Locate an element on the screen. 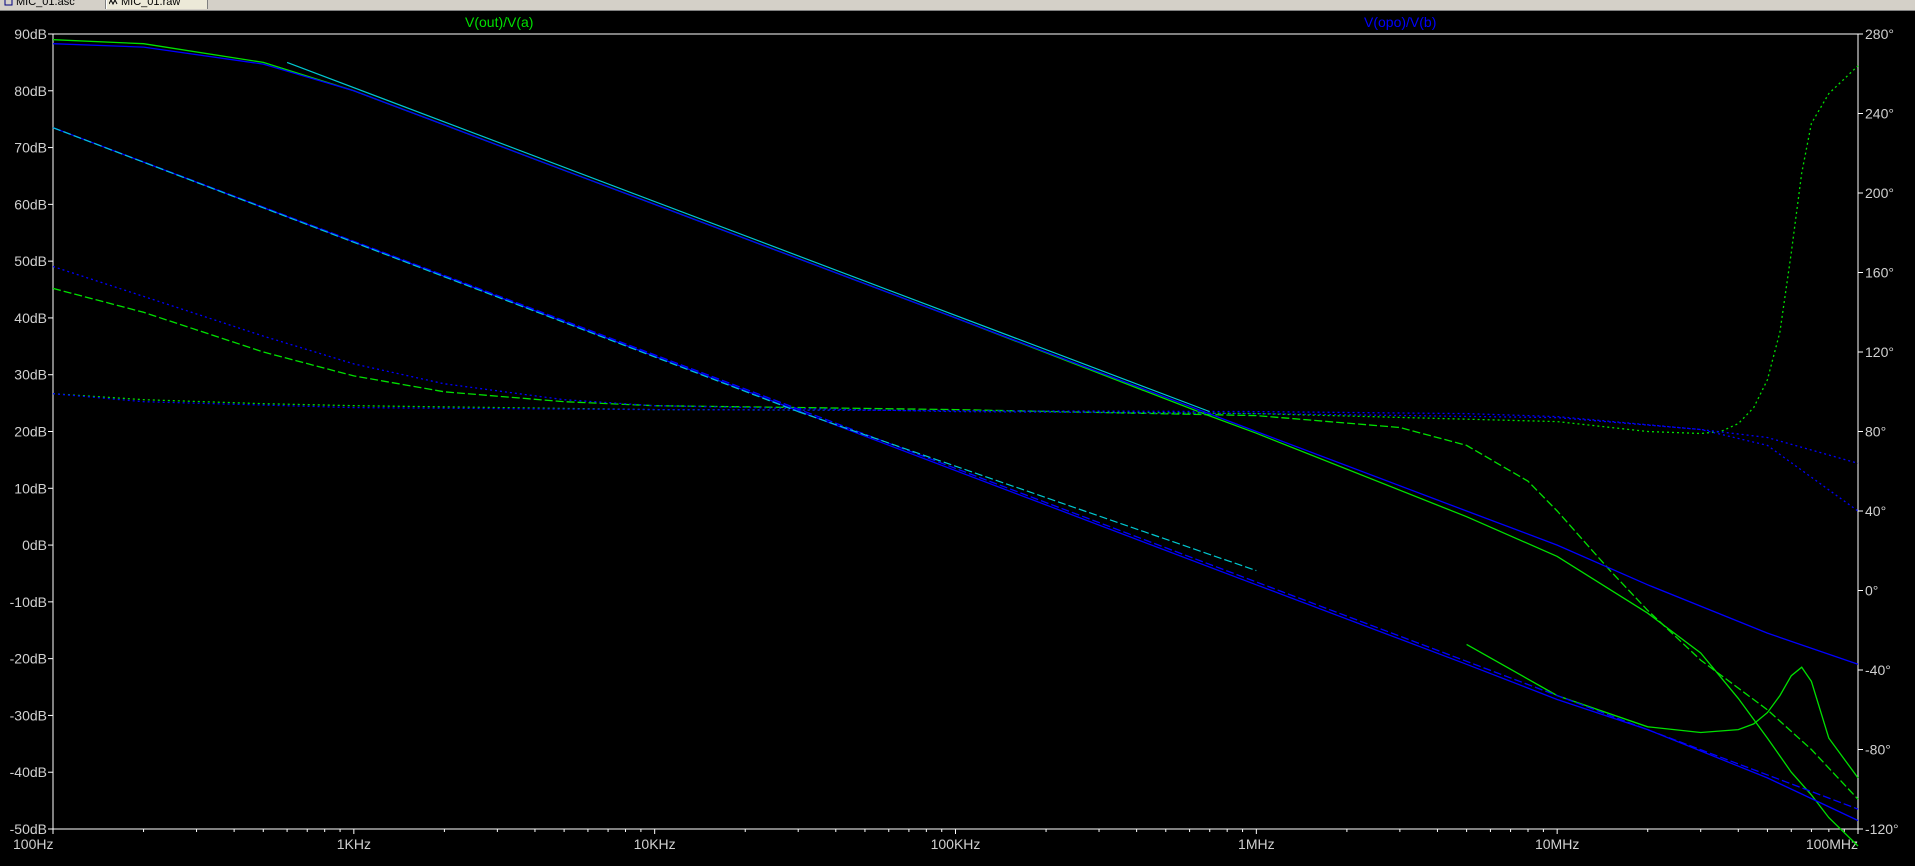  document-tab-bar: MIC_01.asc MIC_01.raw is located at coordinates (957, 5).